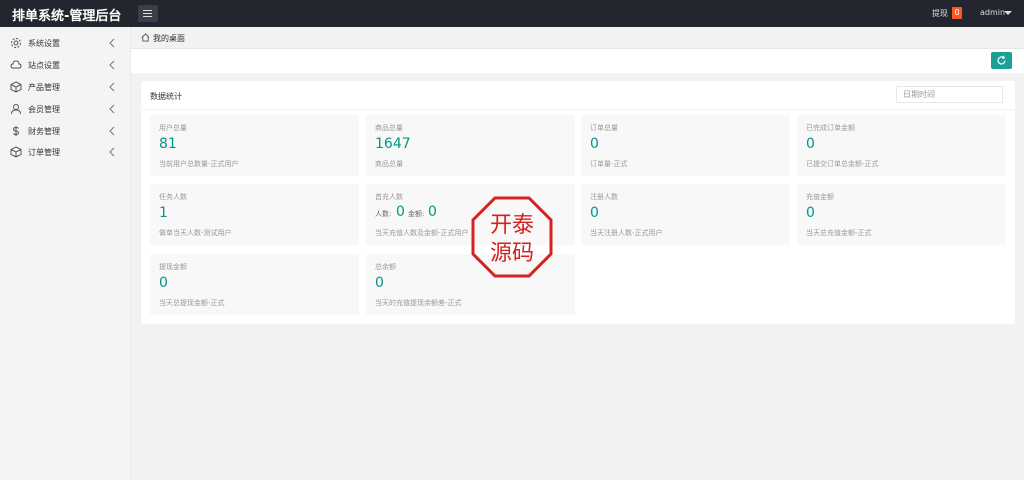 Image resolution: width=1024 pixels, height=480 pixels. What do you see at coordinates (842, 164) in the screenshot?
I see `stat-description: 已提交订单总金额-正式` at bounding box center [842, 164].